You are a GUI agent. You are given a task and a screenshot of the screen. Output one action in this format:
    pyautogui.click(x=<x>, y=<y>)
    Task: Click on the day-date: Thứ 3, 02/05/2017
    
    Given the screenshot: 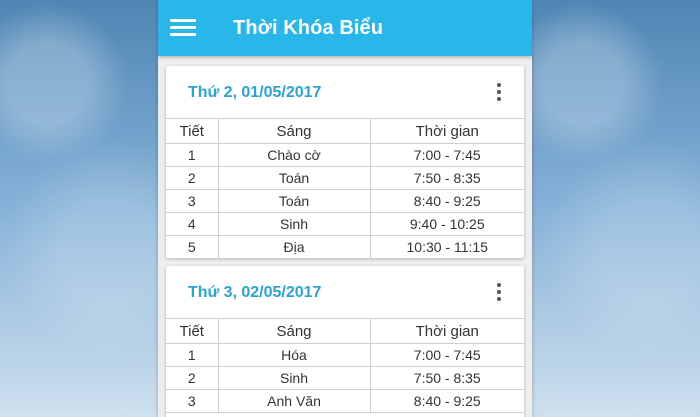 What is the action you would take?
    pyautogui.click(x=255, y=292)
    